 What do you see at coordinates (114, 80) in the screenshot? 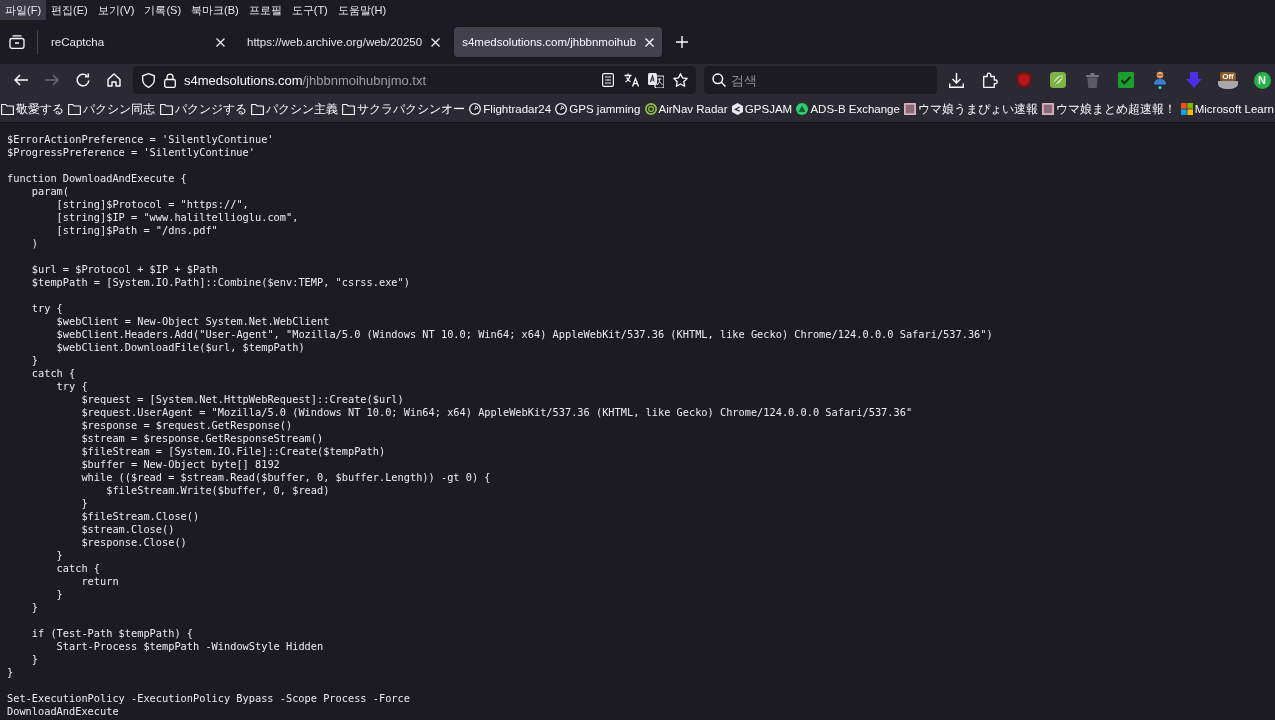
I see `home-icon` at bounding box center [114, 80].